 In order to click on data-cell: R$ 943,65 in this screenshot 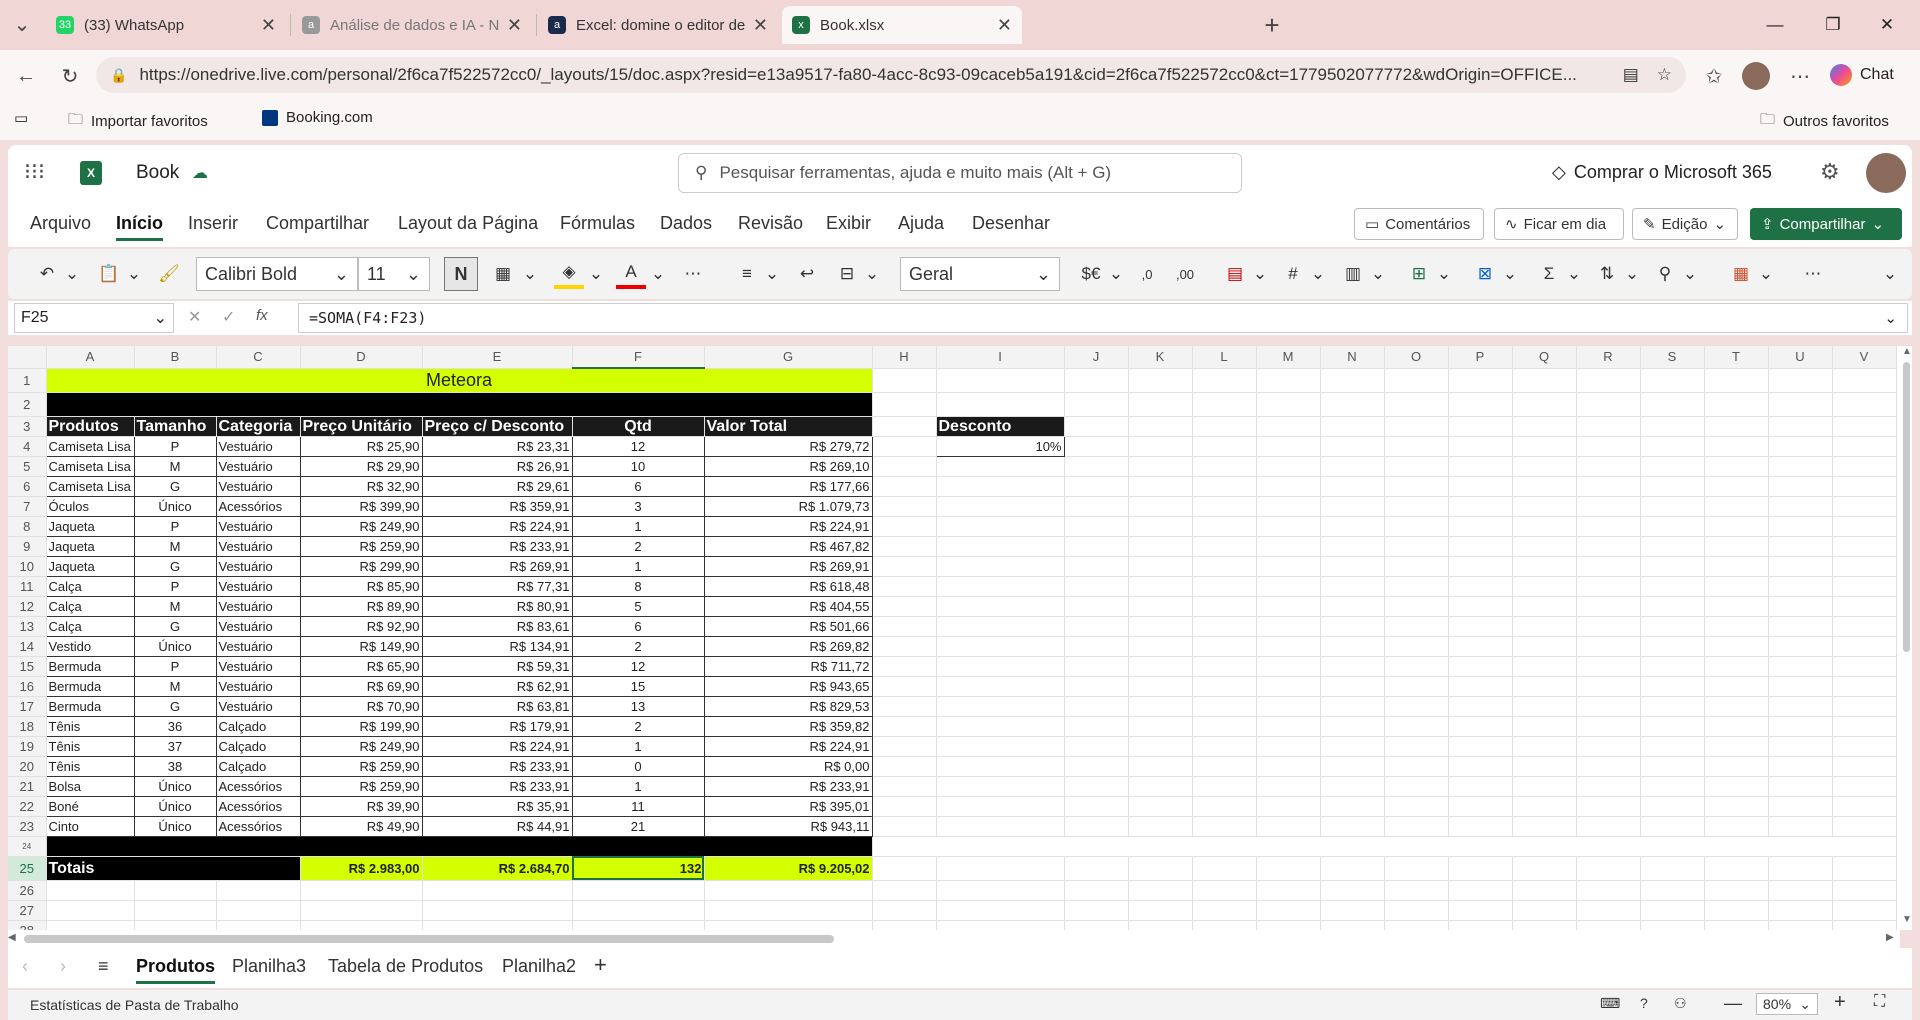, I will do `click(788, 686)`.